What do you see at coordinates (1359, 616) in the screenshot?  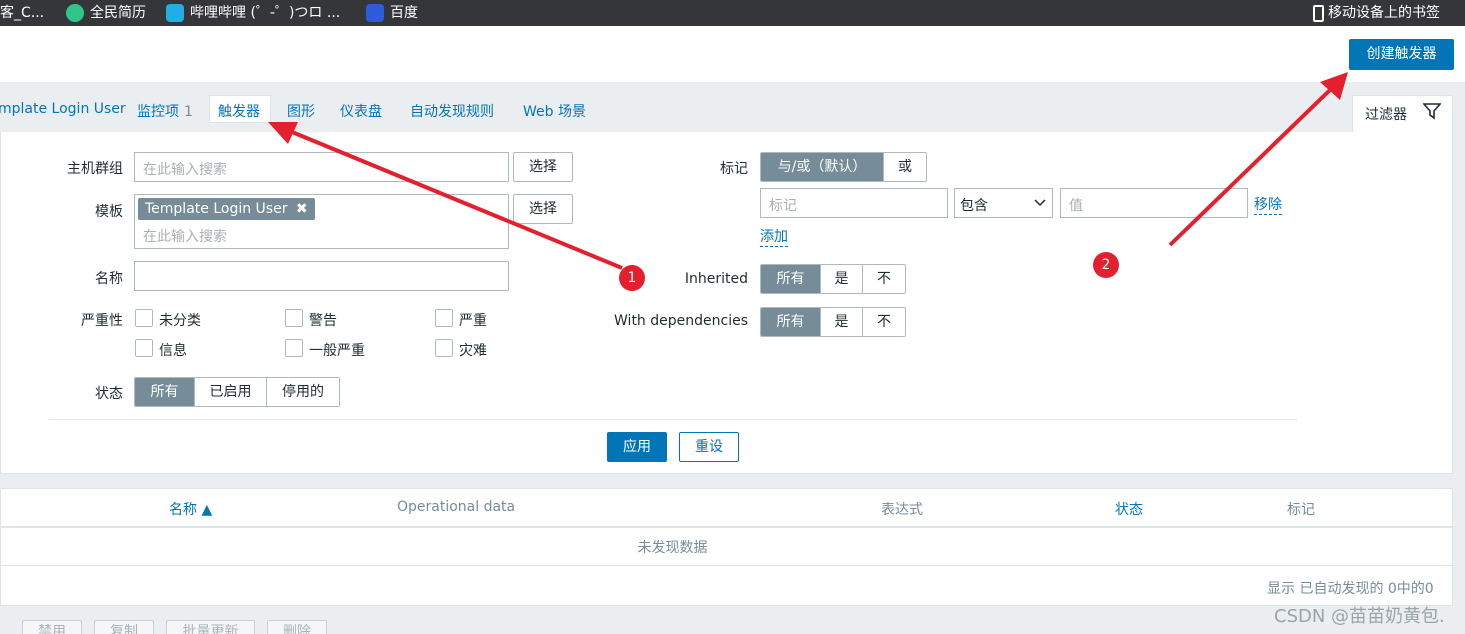 I see `watermark: CSDN @苗苗奶黄包.` at bounding box center [1359, 616].